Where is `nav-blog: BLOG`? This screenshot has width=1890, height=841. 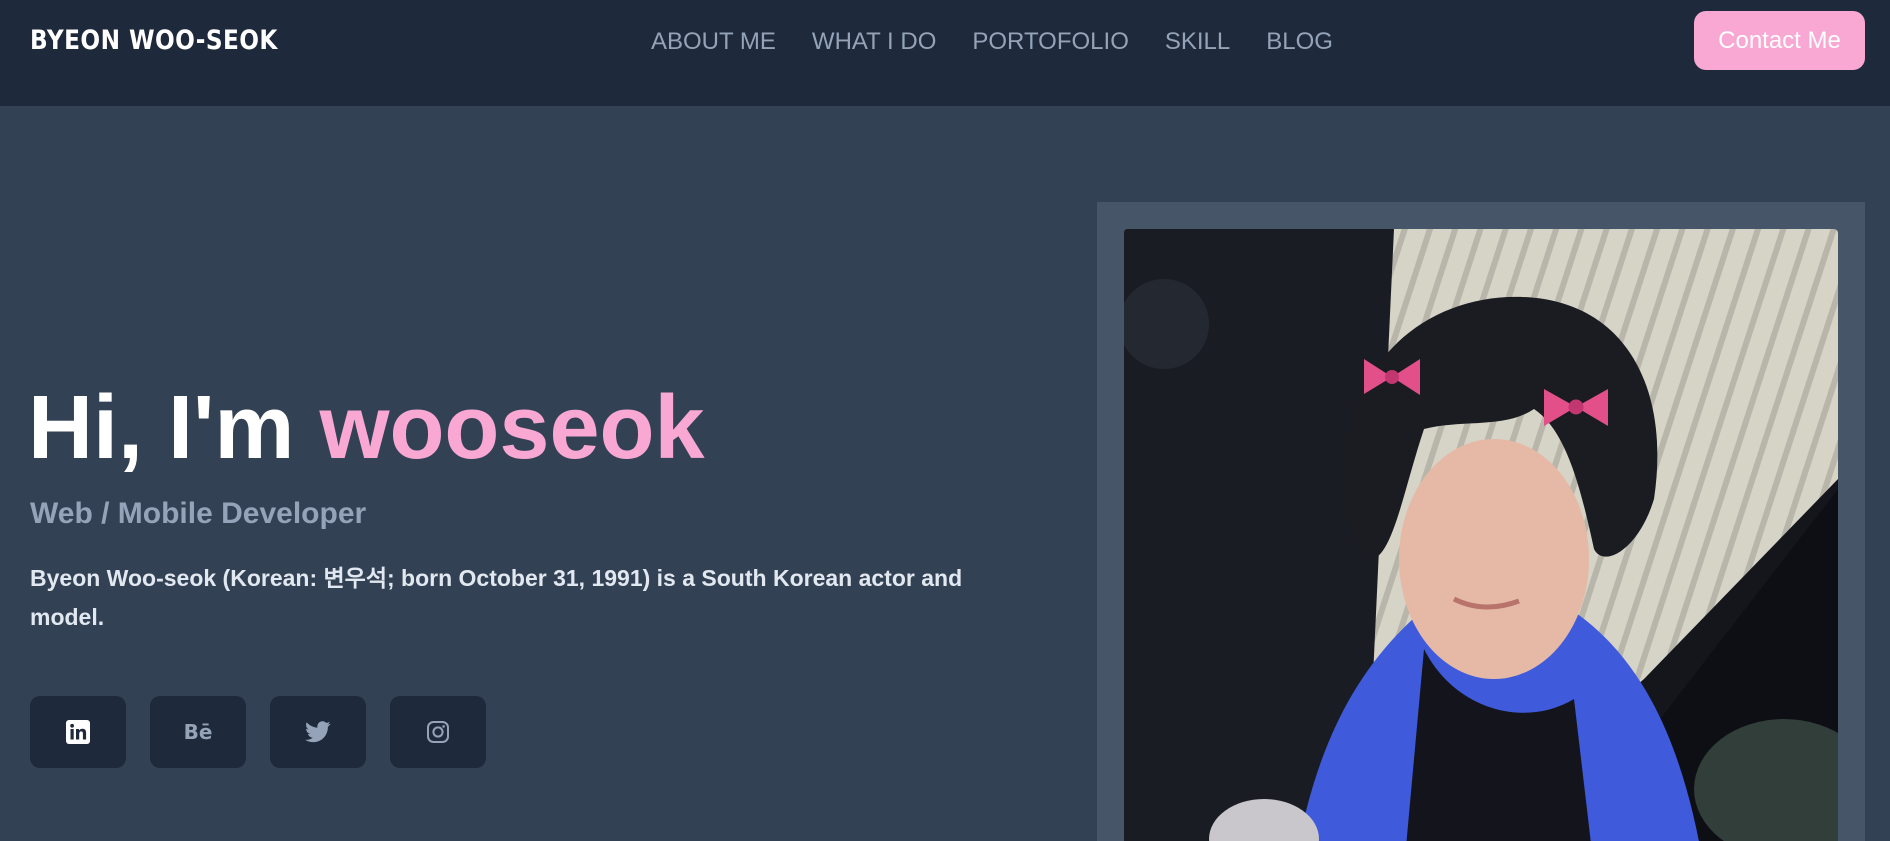 nav-blog: BLOG is located at coordinates (1299, 42).